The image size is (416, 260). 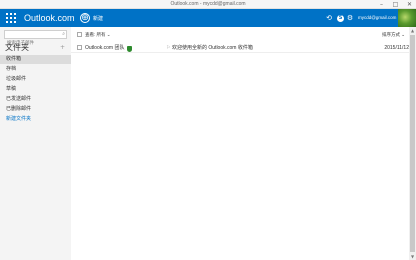 What do you see at coordinates (98, 35) in the screenshot?
I see `view-filter-dropdown: 查看: 所有 ⌄` at bounding box center [98, 35].